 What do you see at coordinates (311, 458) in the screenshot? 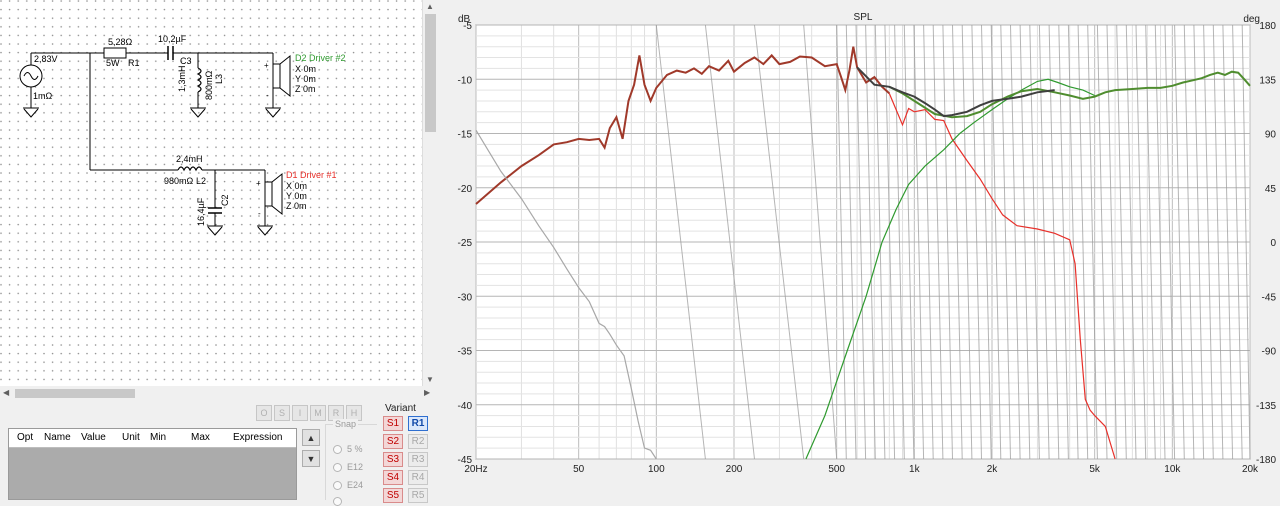
I see `move-down-button: ▼` at bounding box center [311, 458].